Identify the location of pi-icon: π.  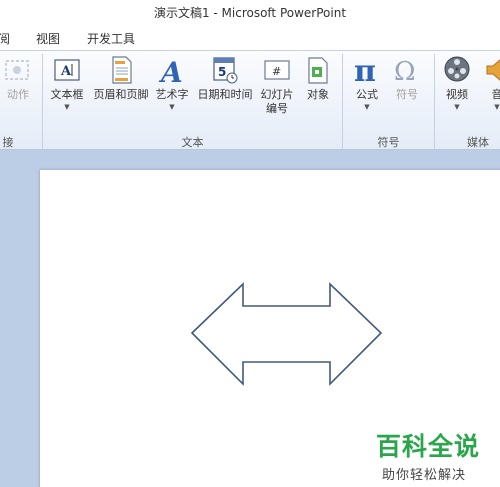
(365, 70).